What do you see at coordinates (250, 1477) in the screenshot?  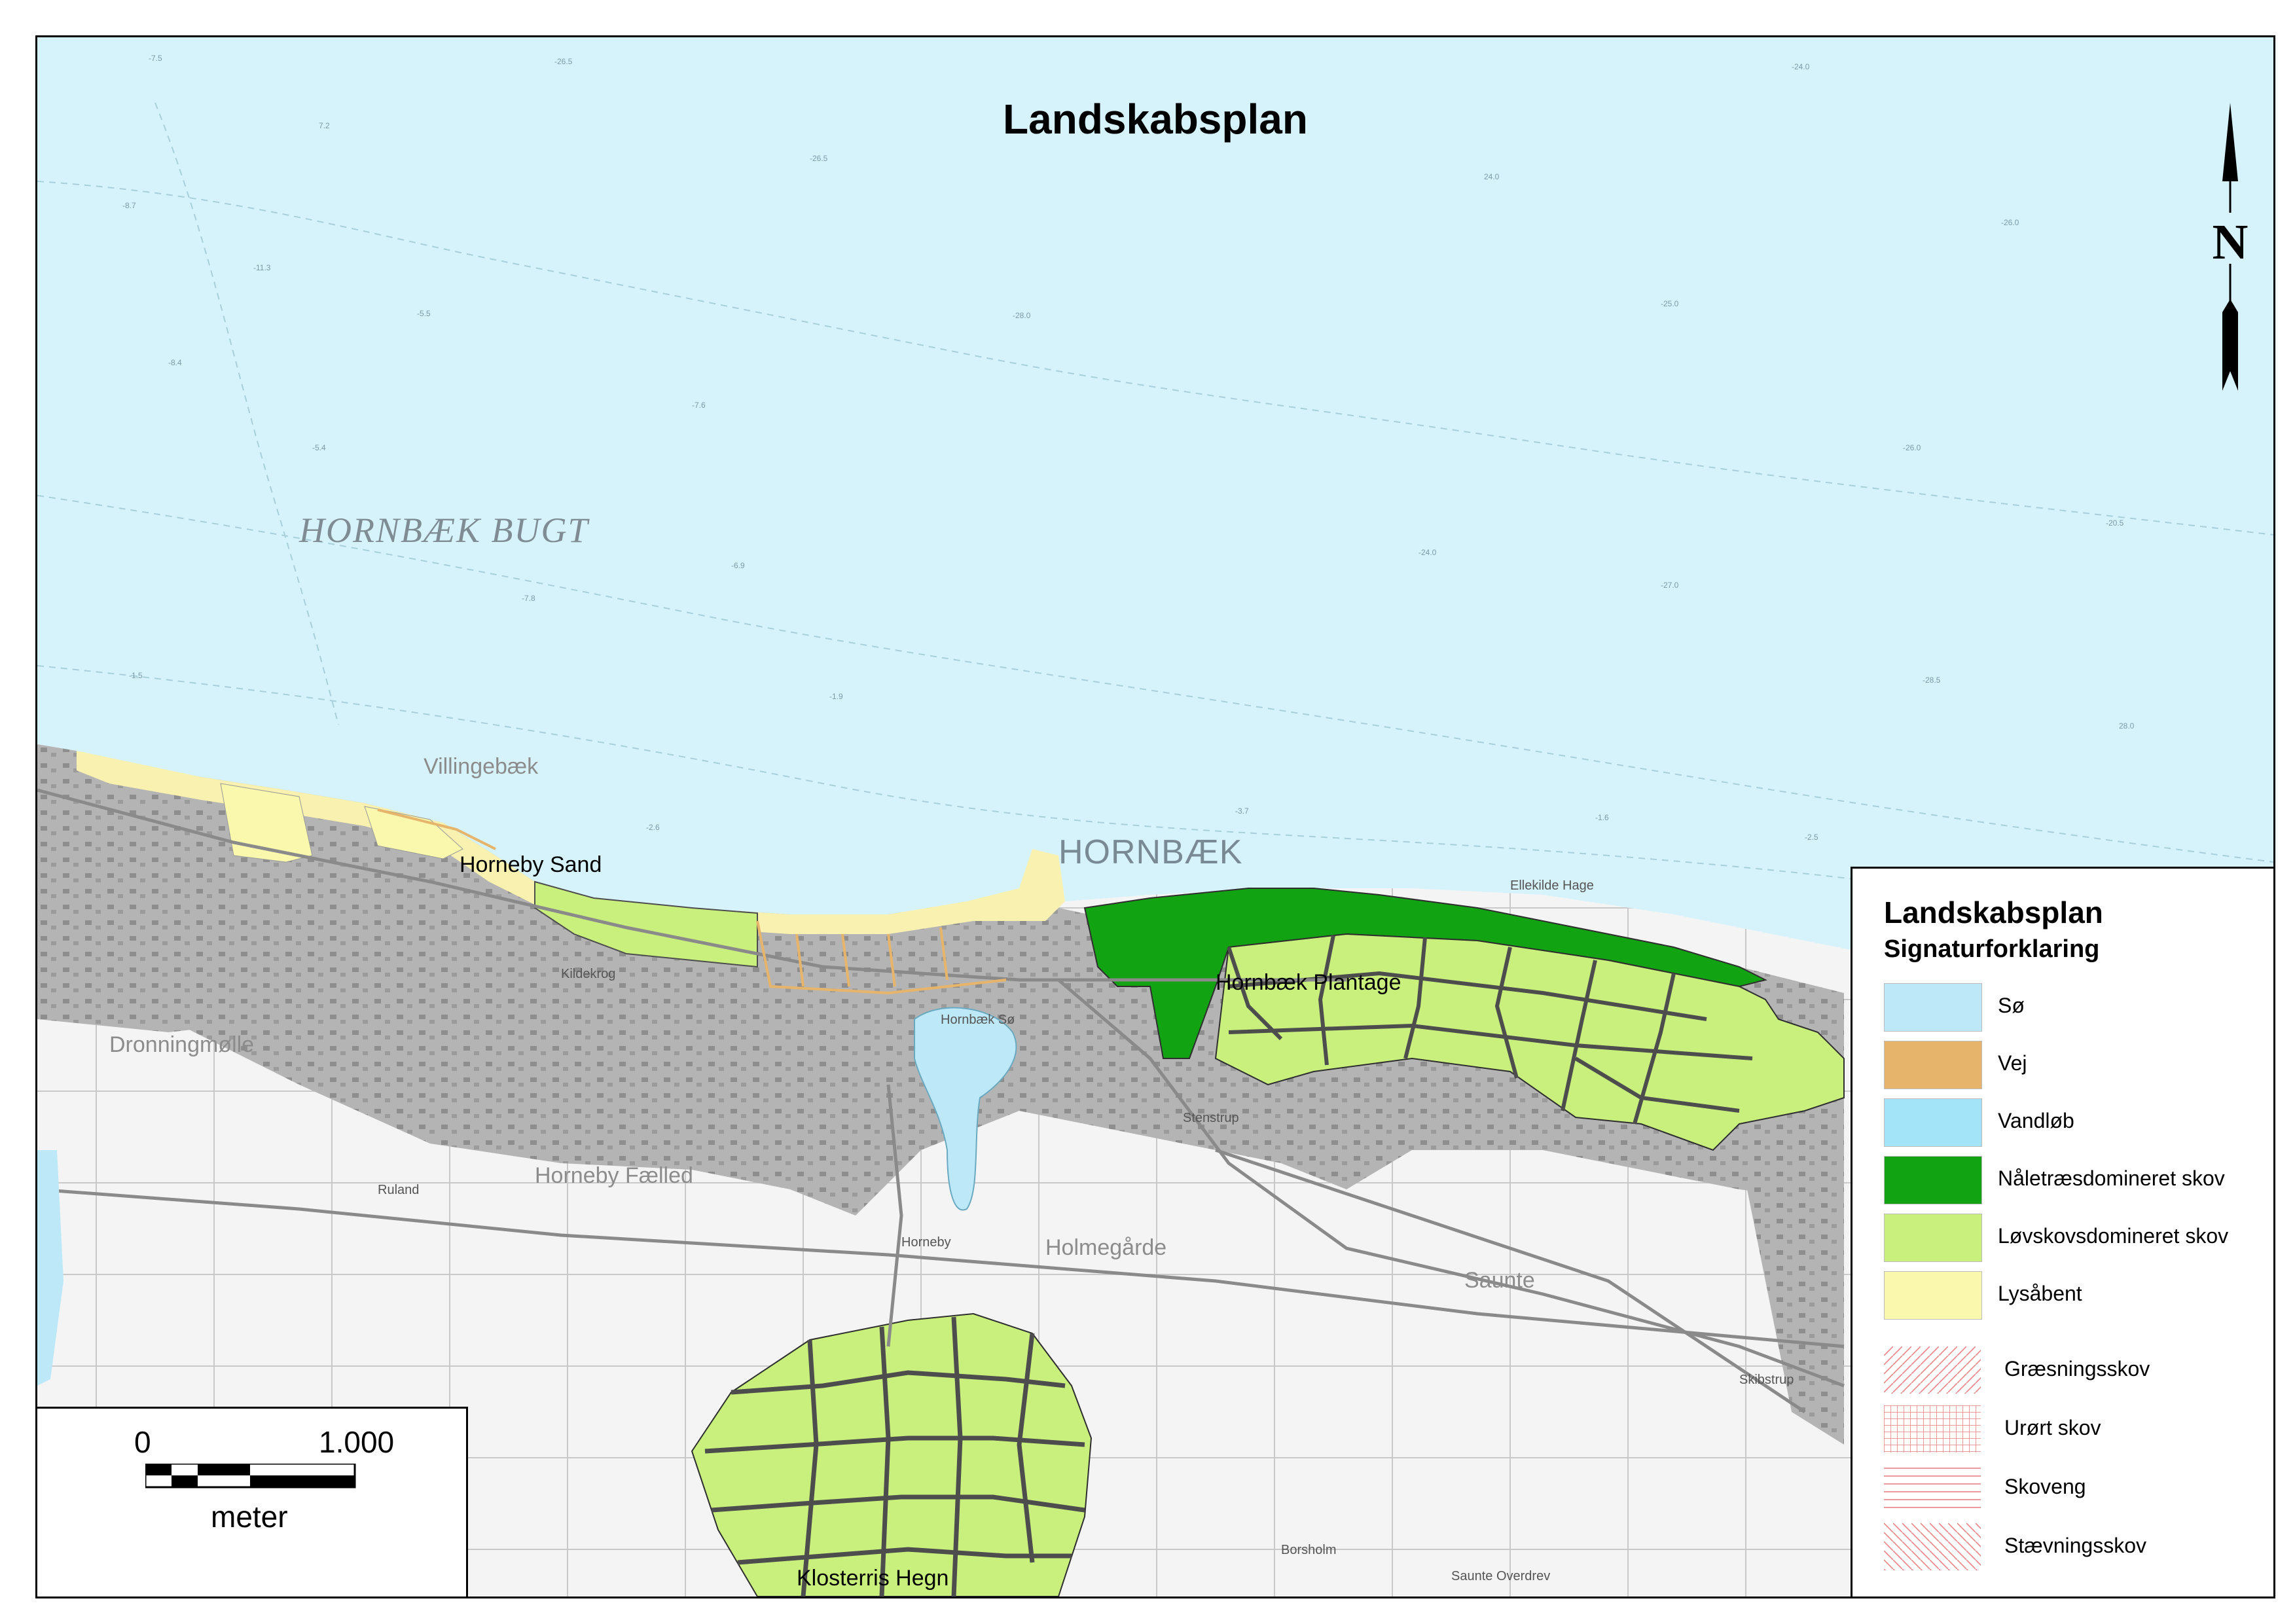 I see `scale-bar-graphic` at bounding box center [250, 1477].